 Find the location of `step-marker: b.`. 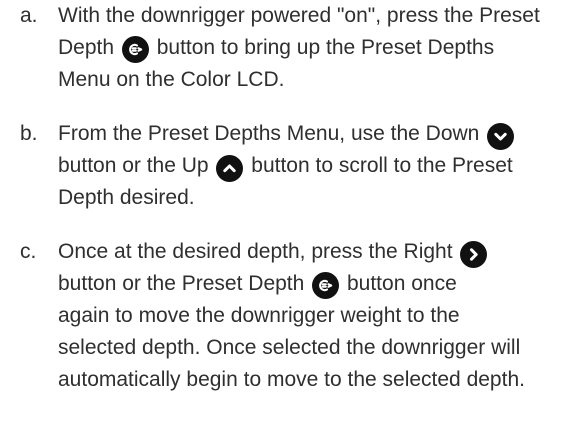

step-marker: b. is located at coordinates (29, 133).